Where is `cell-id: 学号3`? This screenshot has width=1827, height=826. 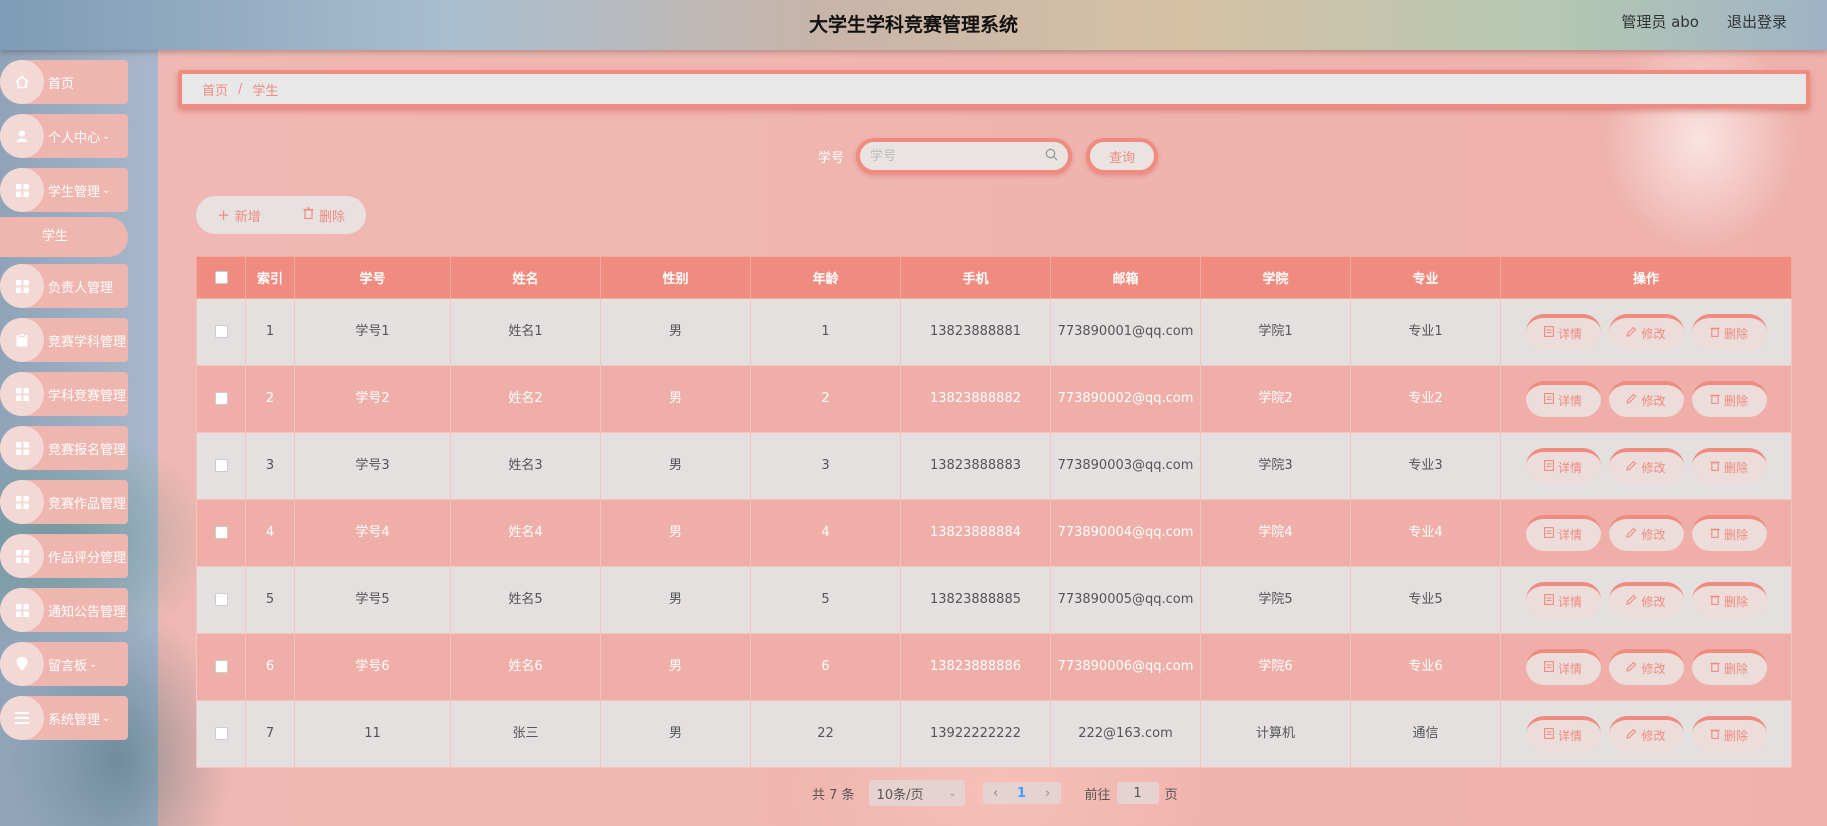 cell-id: 学号3 is located at coordinates (372, 466).